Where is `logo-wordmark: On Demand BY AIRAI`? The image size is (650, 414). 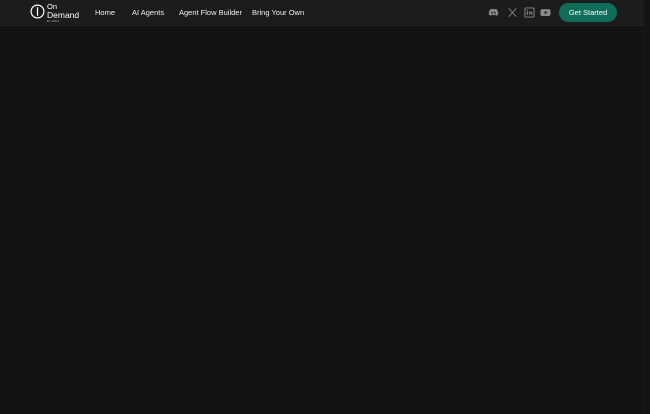
logo-wordmark: On Demand BY AIRAI is located at coordinates (67, 13).